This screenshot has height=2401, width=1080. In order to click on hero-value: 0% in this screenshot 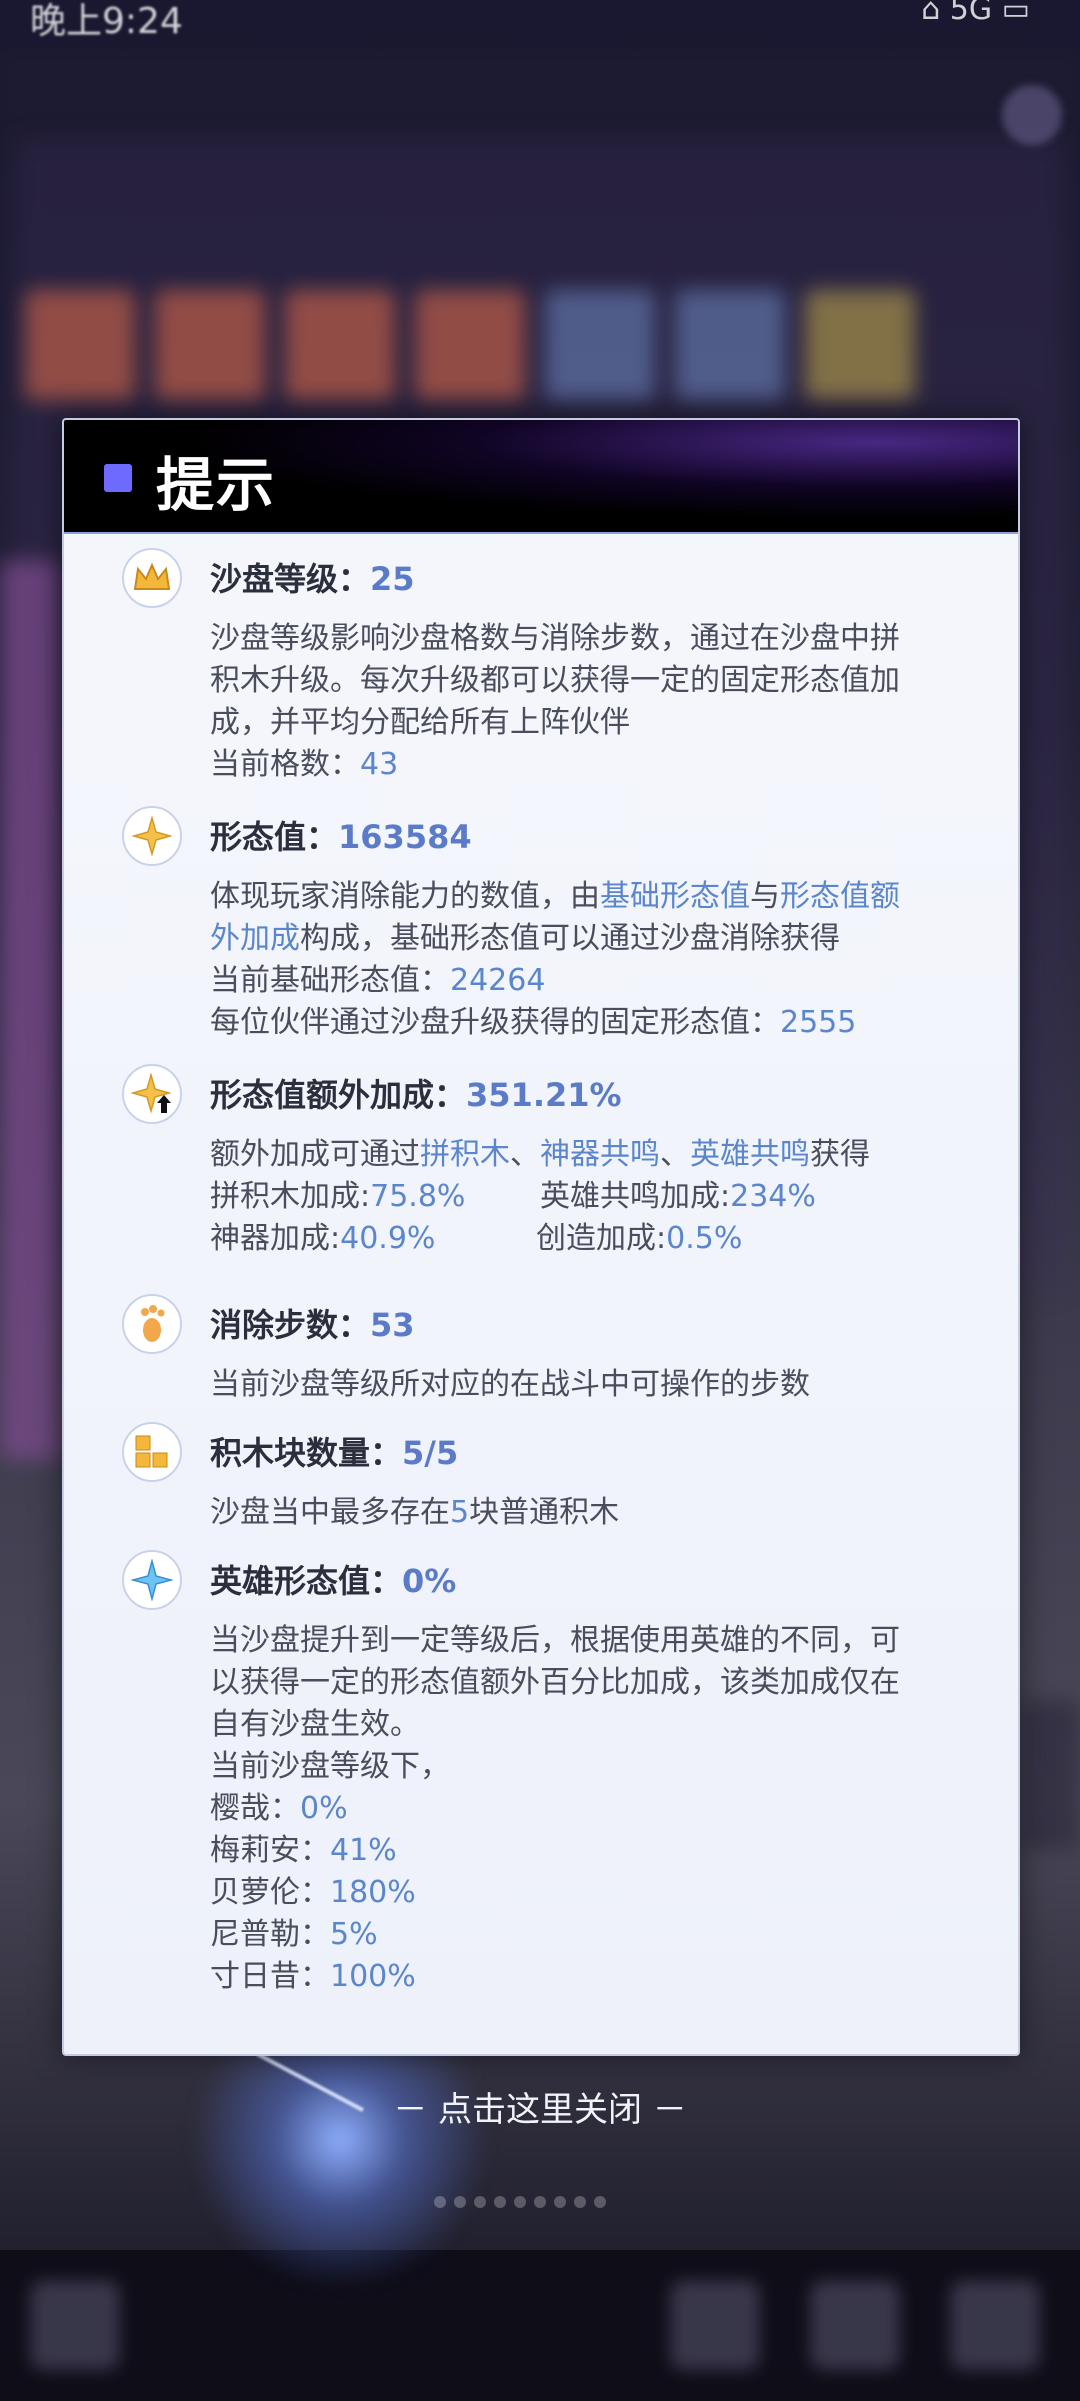, I will do `click(324, 1808)`.